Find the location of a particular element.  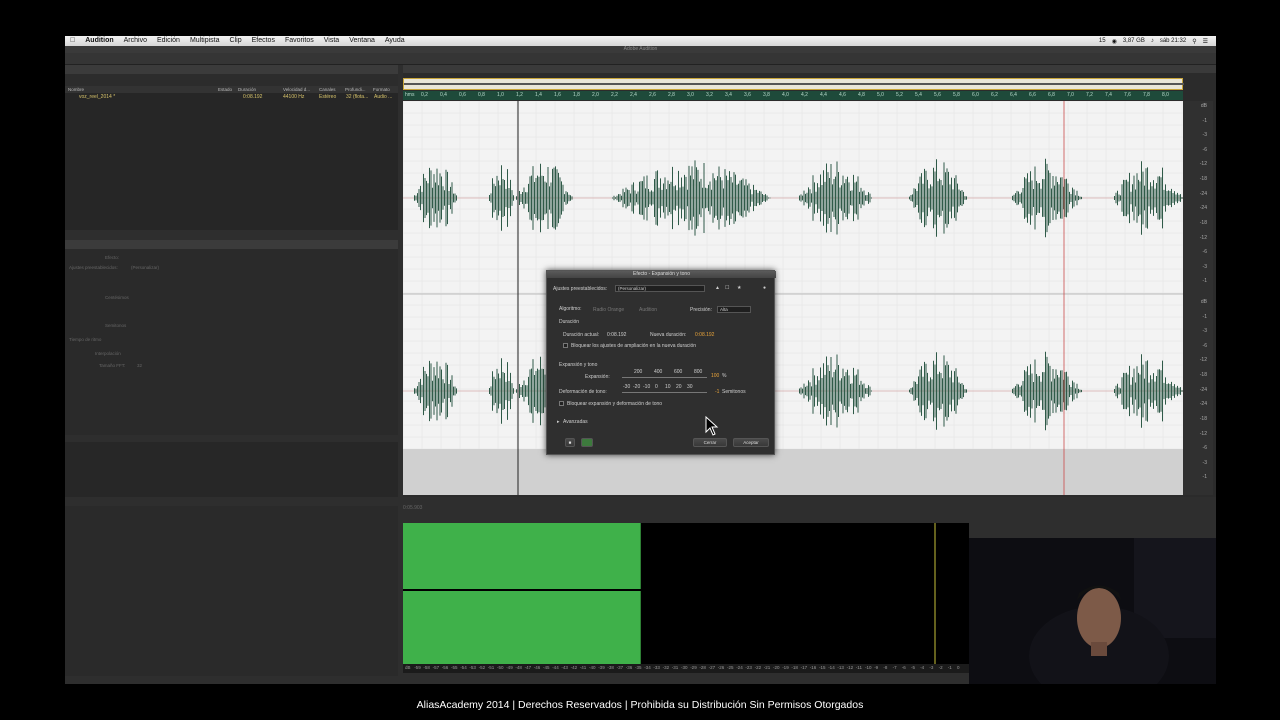

db-tick: -12 is located at coordinates (1203, 433).